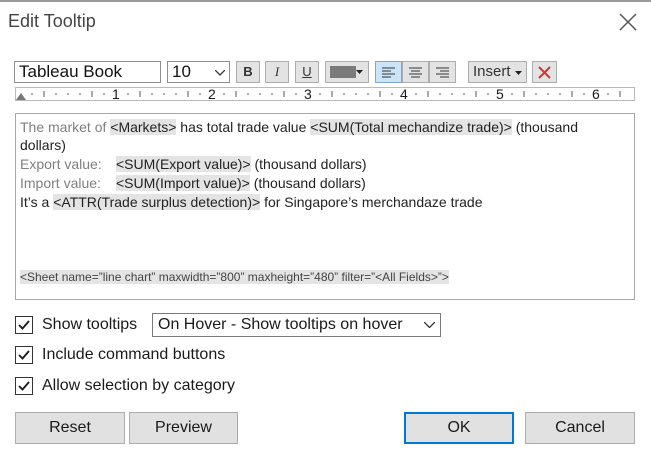 The height and width of the screenshot is (454, 651). I want to click on ruler-ticks, so click(326, 94).